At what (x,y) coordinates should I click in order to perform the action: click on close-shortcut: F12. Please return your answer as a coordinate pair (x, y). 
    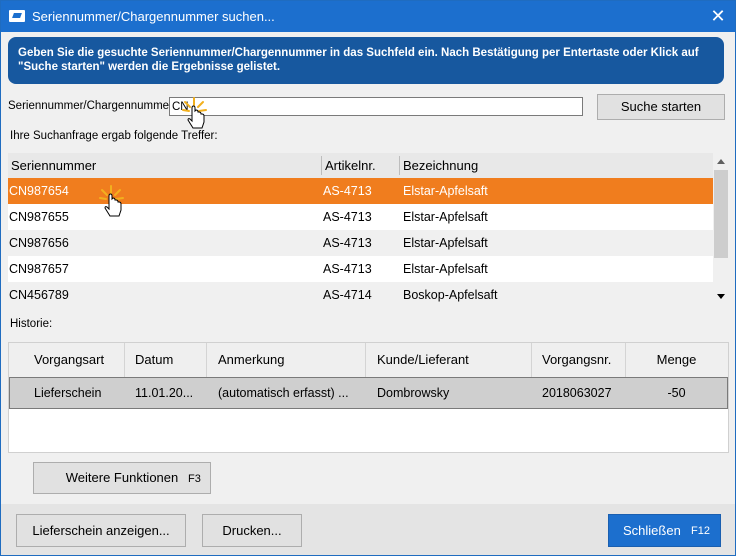
    Looking at the image, I should click on (700, 531).